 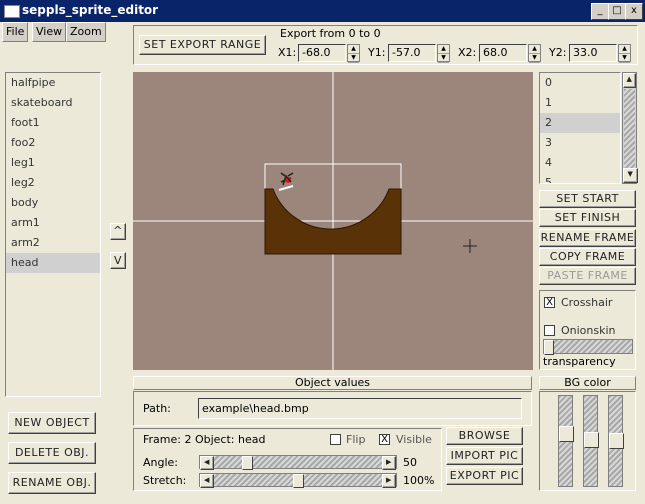 What do you see at coordinates (53, 143) in the screenshot?
I see `object-list-item: foo2` at bounding box center [53, 143].